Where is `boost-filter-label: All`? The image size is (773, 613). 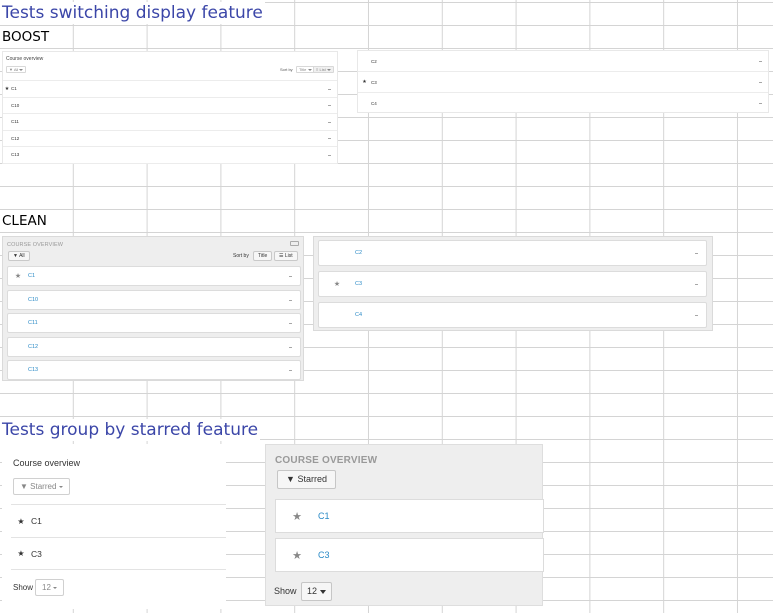 boost-filter-label: All is located at coordinates (16, 69).